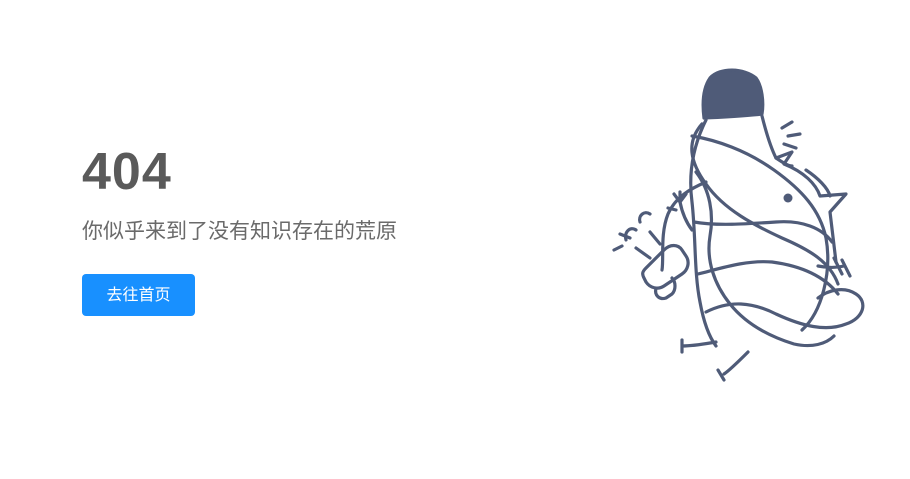  What do you see at coordinates (791, 135) in the screenshot?
I see `spark-lines` at bounding box center [791, 135].